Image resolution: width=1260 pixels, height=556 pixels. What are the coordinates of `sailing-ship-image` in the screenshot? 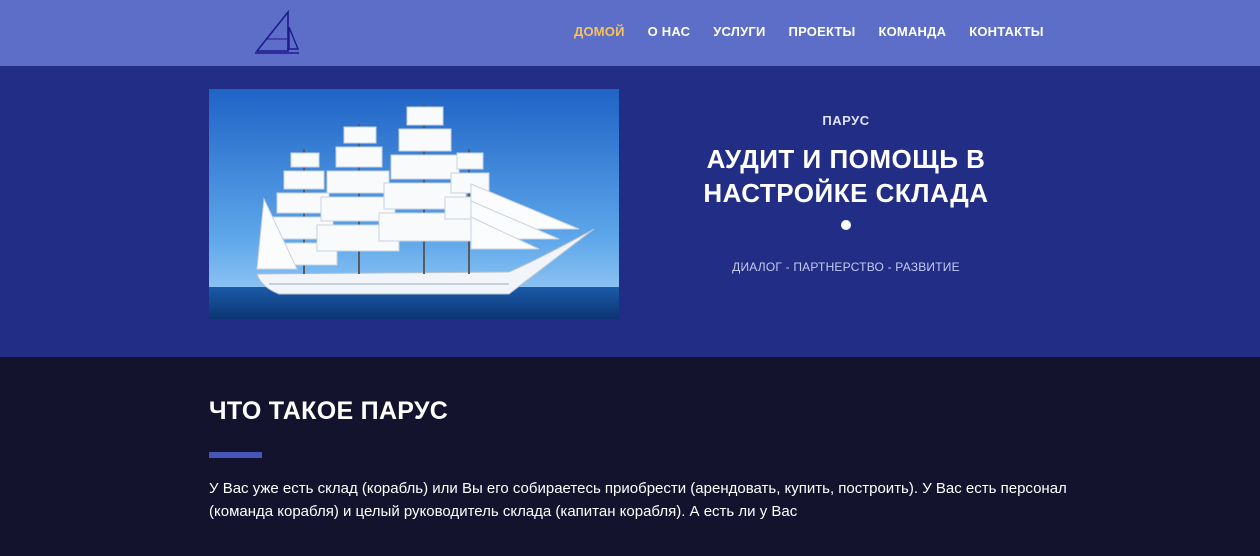 It's located at (414, 204).